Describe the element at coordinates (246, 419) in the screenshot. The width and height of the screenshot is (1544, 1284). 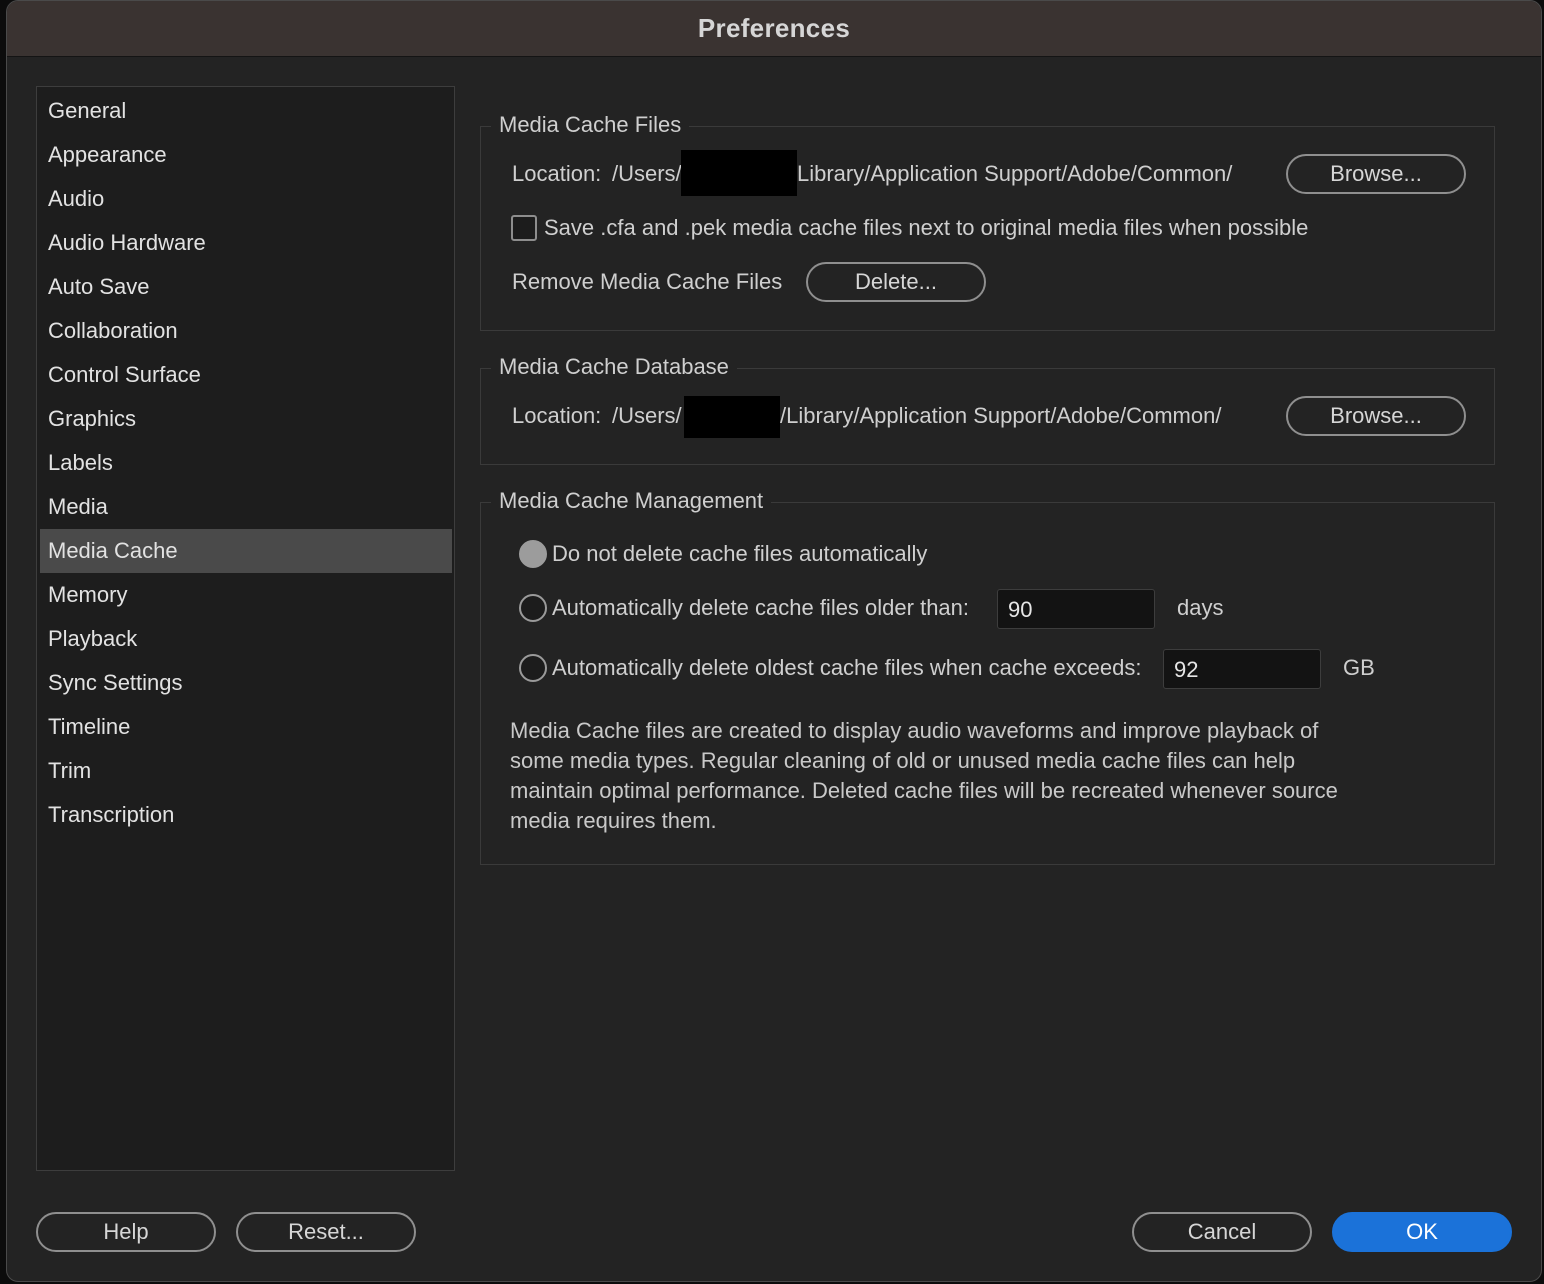
I see `sidebar-item-graphics: Graphics` at that location.